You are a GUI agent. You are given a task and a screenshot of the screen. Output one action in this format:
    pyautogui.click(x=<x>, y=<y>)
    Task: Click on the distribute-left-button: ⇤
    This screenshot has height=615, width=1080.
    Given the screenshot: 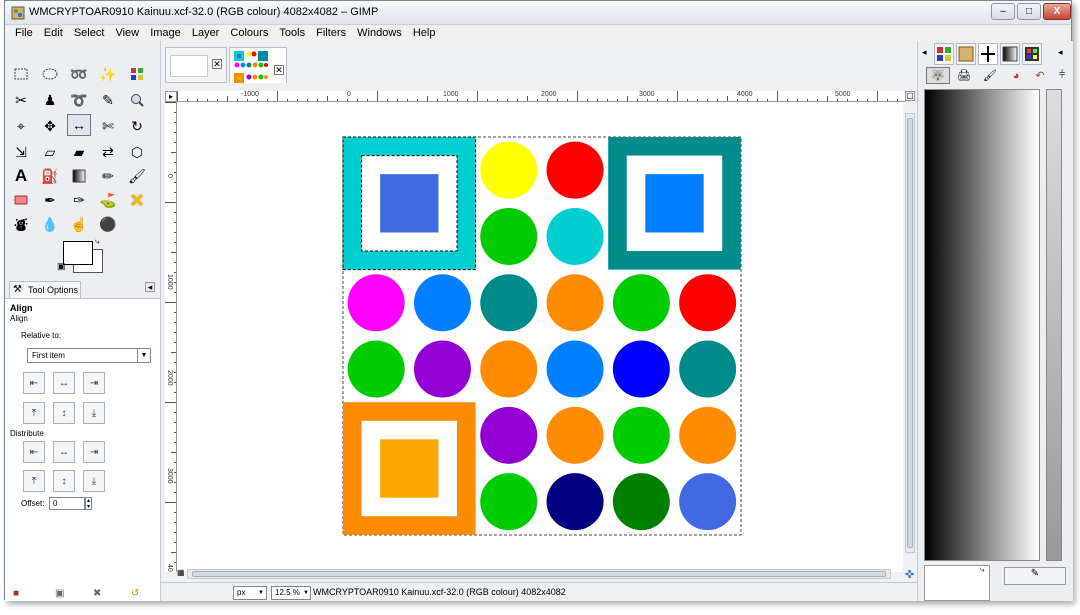 What is the action you would take?
    pyautogui.click(x=34, y=452)
    